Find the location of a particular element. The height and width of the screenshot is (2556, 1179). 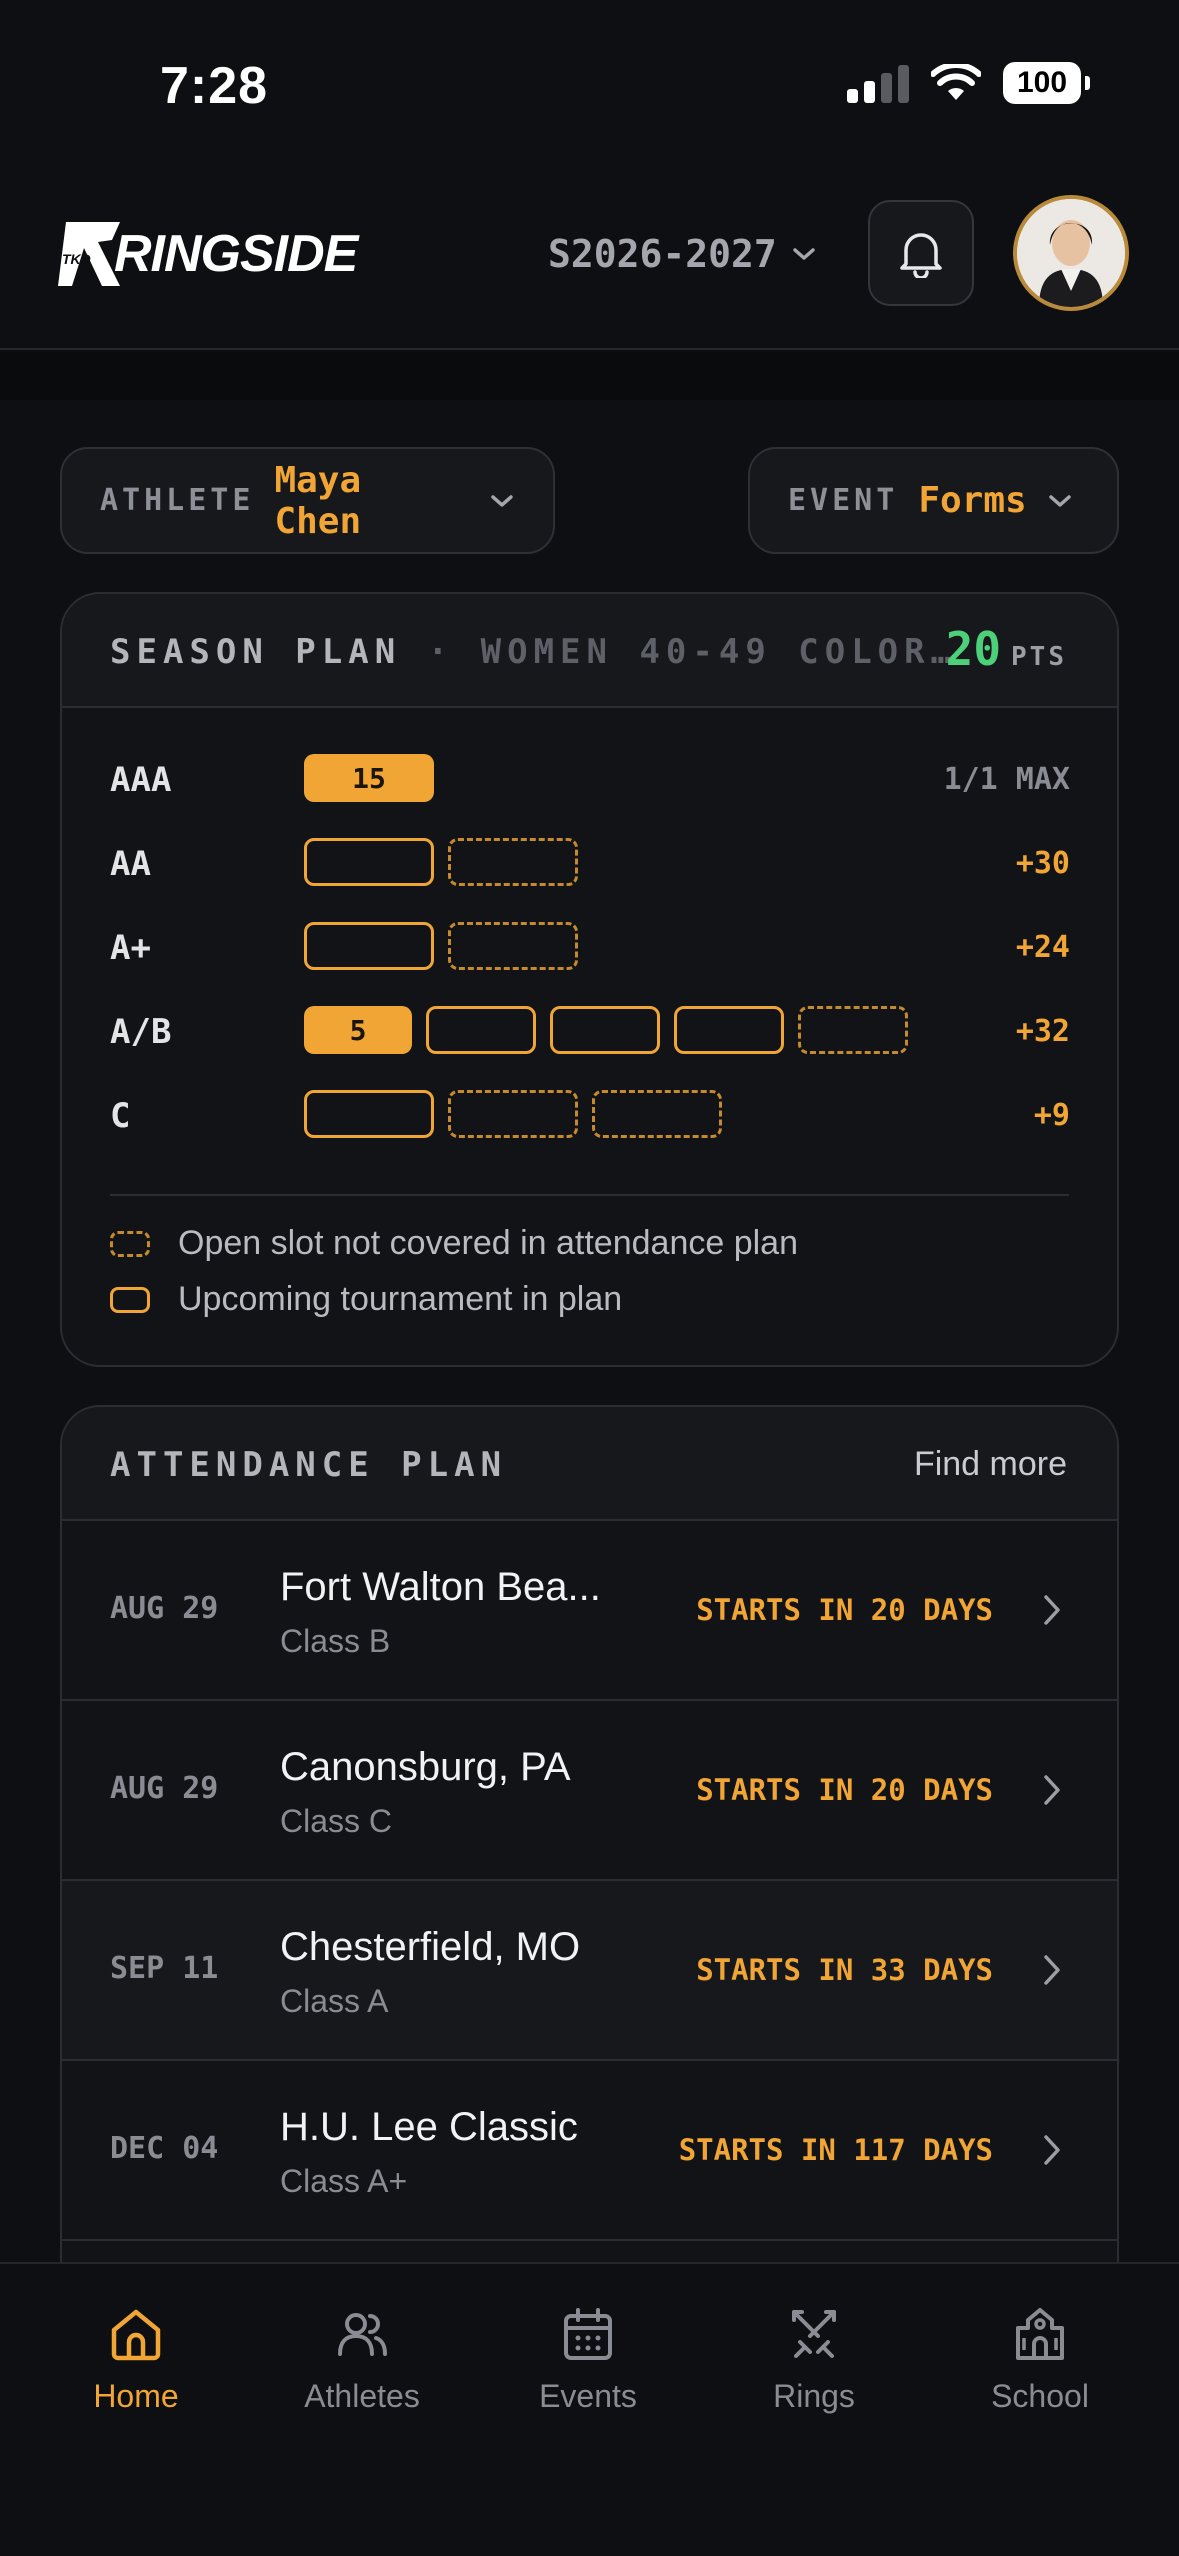

status-time: 7:28 is located at coordinates (214, 86).